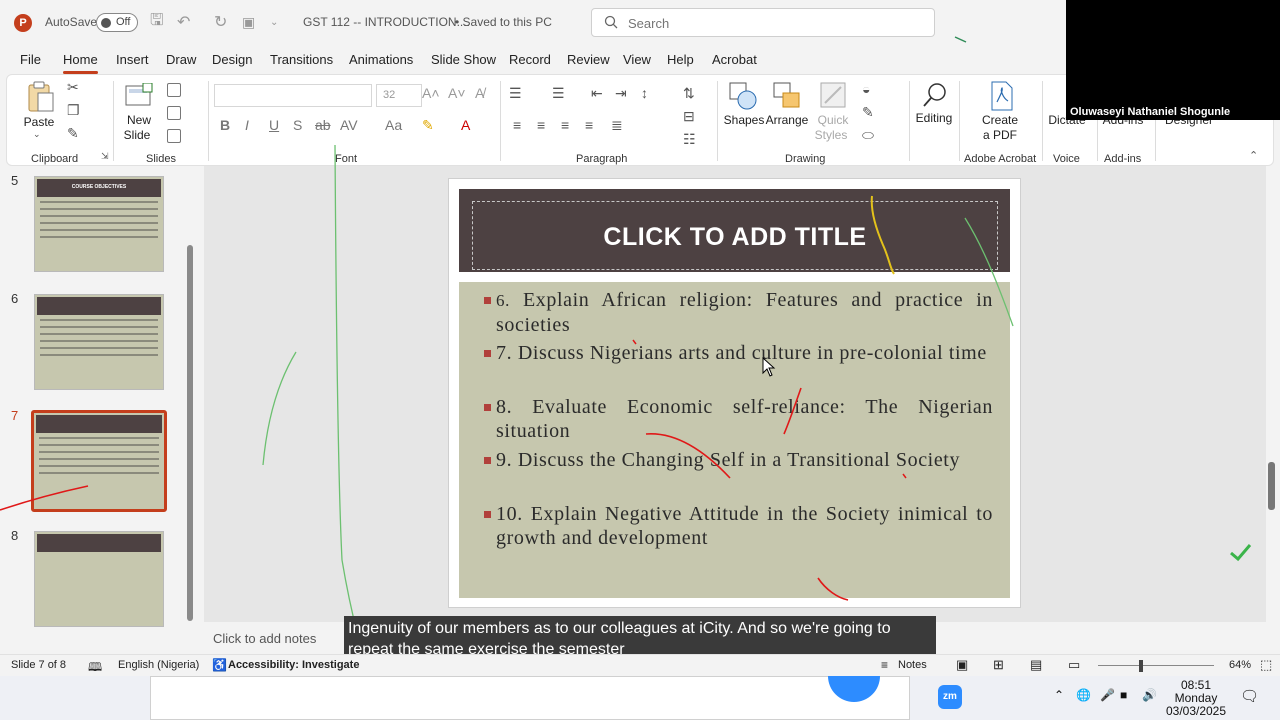 This screenshot has width=1280, height=720. Describe the element at coordinates (158, 665) in the screenshot. I see `language-status: English (Nigeria)` at that location.